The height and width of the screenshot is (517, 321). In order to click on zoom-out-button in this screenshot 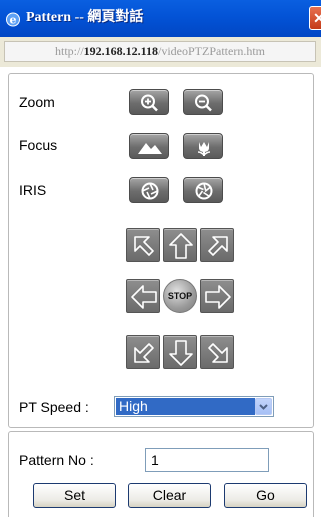, I will do `click(203, 102)`.